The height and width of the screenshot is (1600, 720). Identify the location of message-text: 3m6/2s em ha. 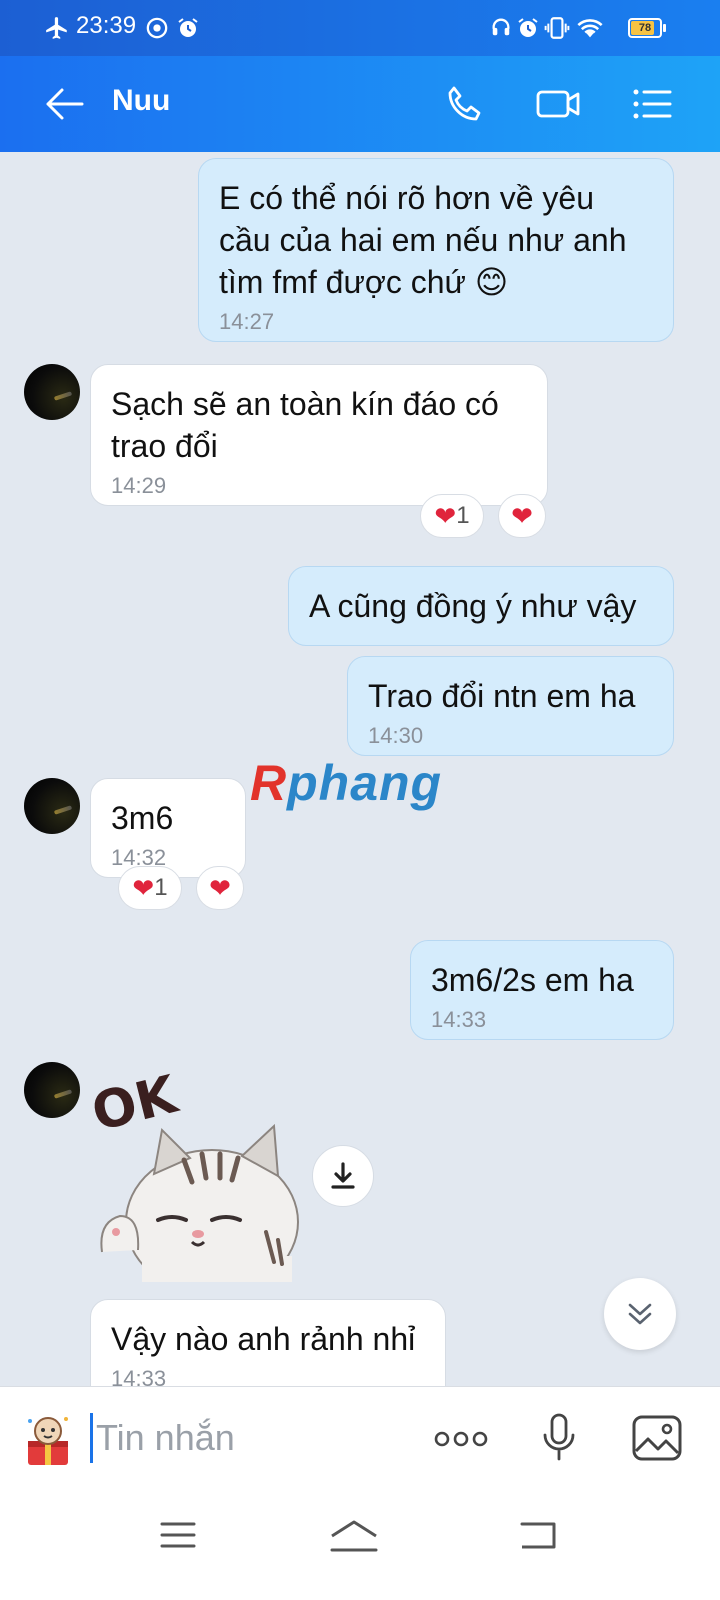
(532, 980).